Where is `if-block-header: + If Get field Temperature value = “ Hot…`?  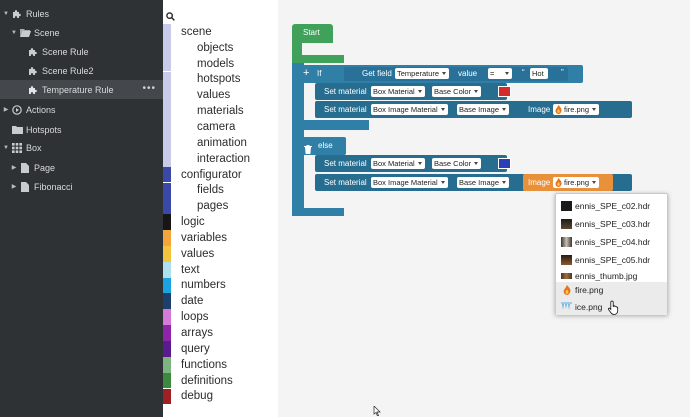
if-block-header: + If Get field Temperature value = “ Hot… is located at coordinates (437, 74).